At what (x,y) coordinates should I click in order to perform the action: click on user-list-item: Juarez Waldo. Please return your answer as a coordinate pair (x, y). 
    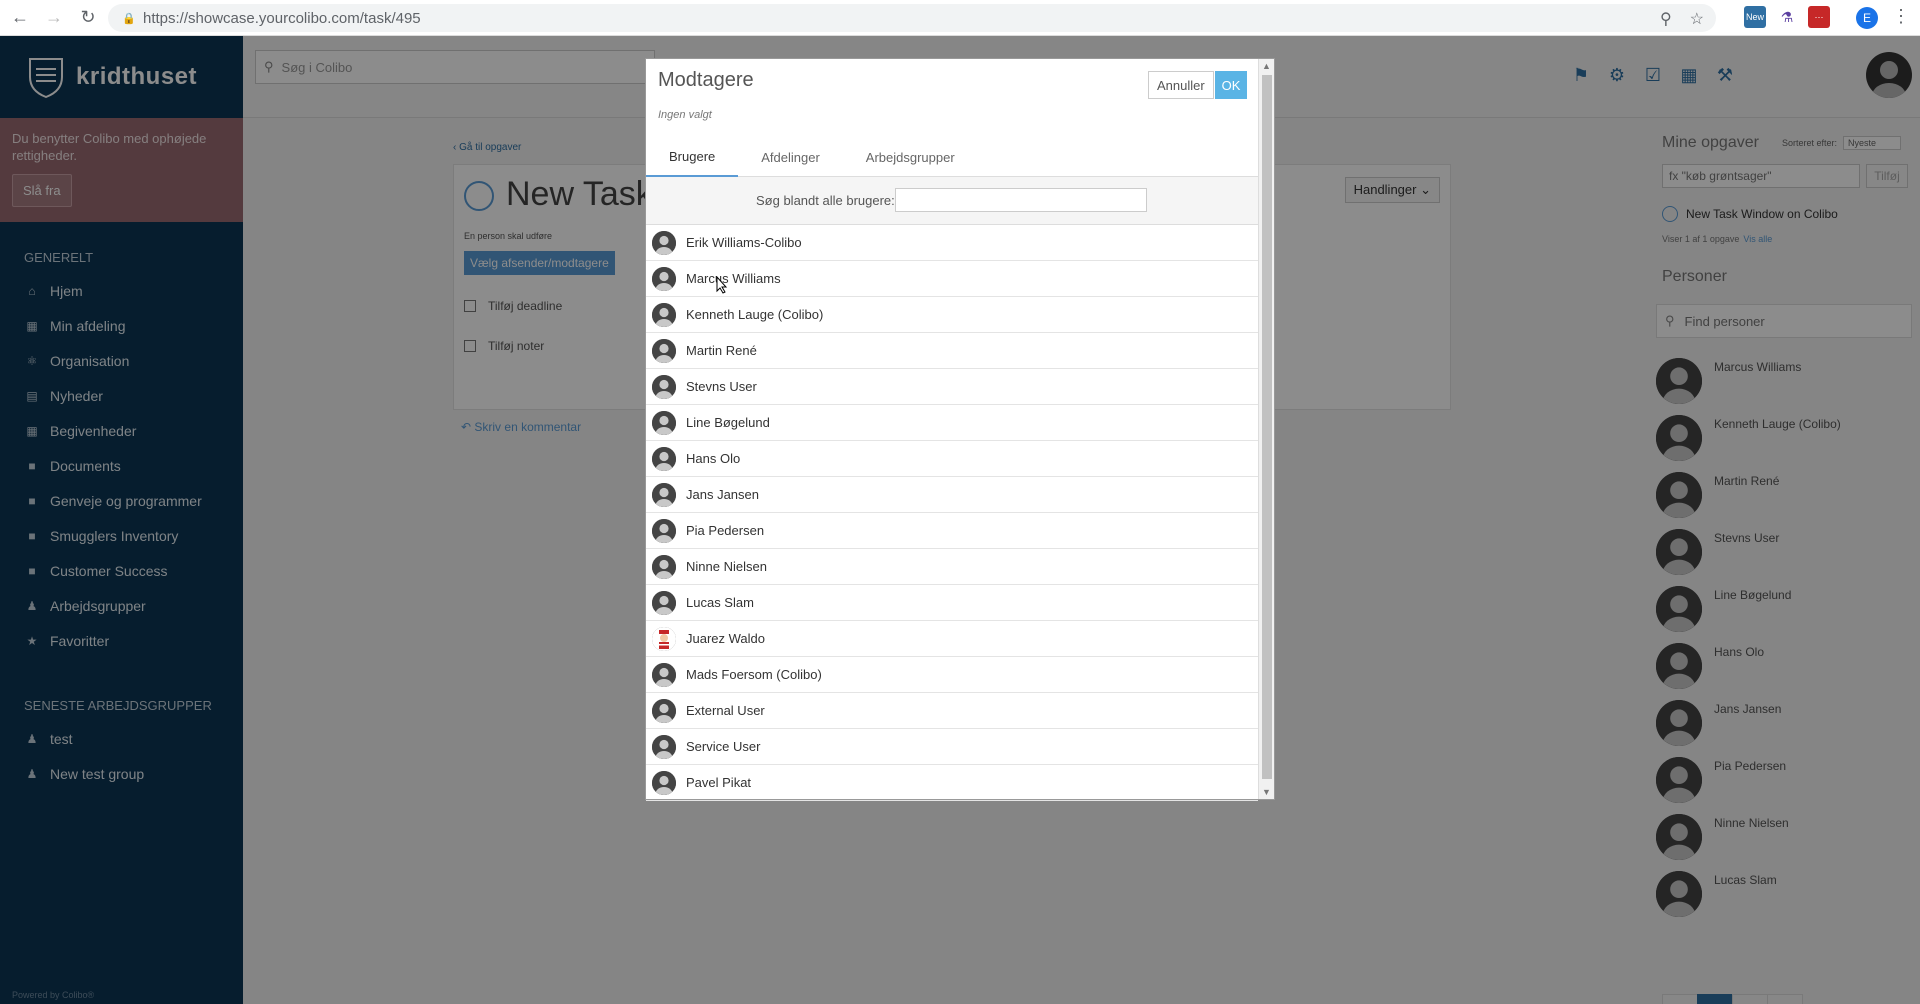
    Looking at the image, I should click on (952, 639).